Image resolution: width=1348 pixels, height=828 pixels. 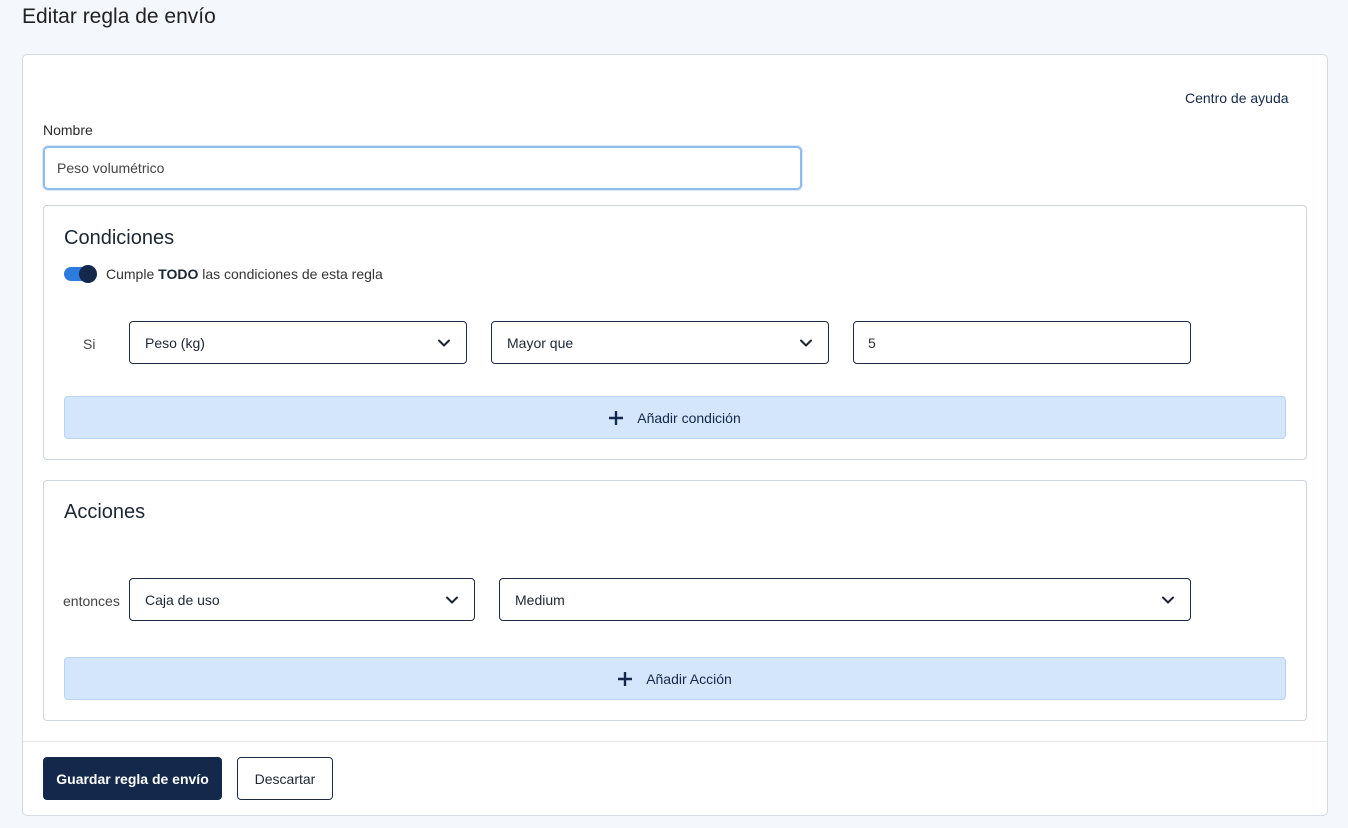 I want to click on add-action-button: Añadir Acción, so click(x=675, y=678).